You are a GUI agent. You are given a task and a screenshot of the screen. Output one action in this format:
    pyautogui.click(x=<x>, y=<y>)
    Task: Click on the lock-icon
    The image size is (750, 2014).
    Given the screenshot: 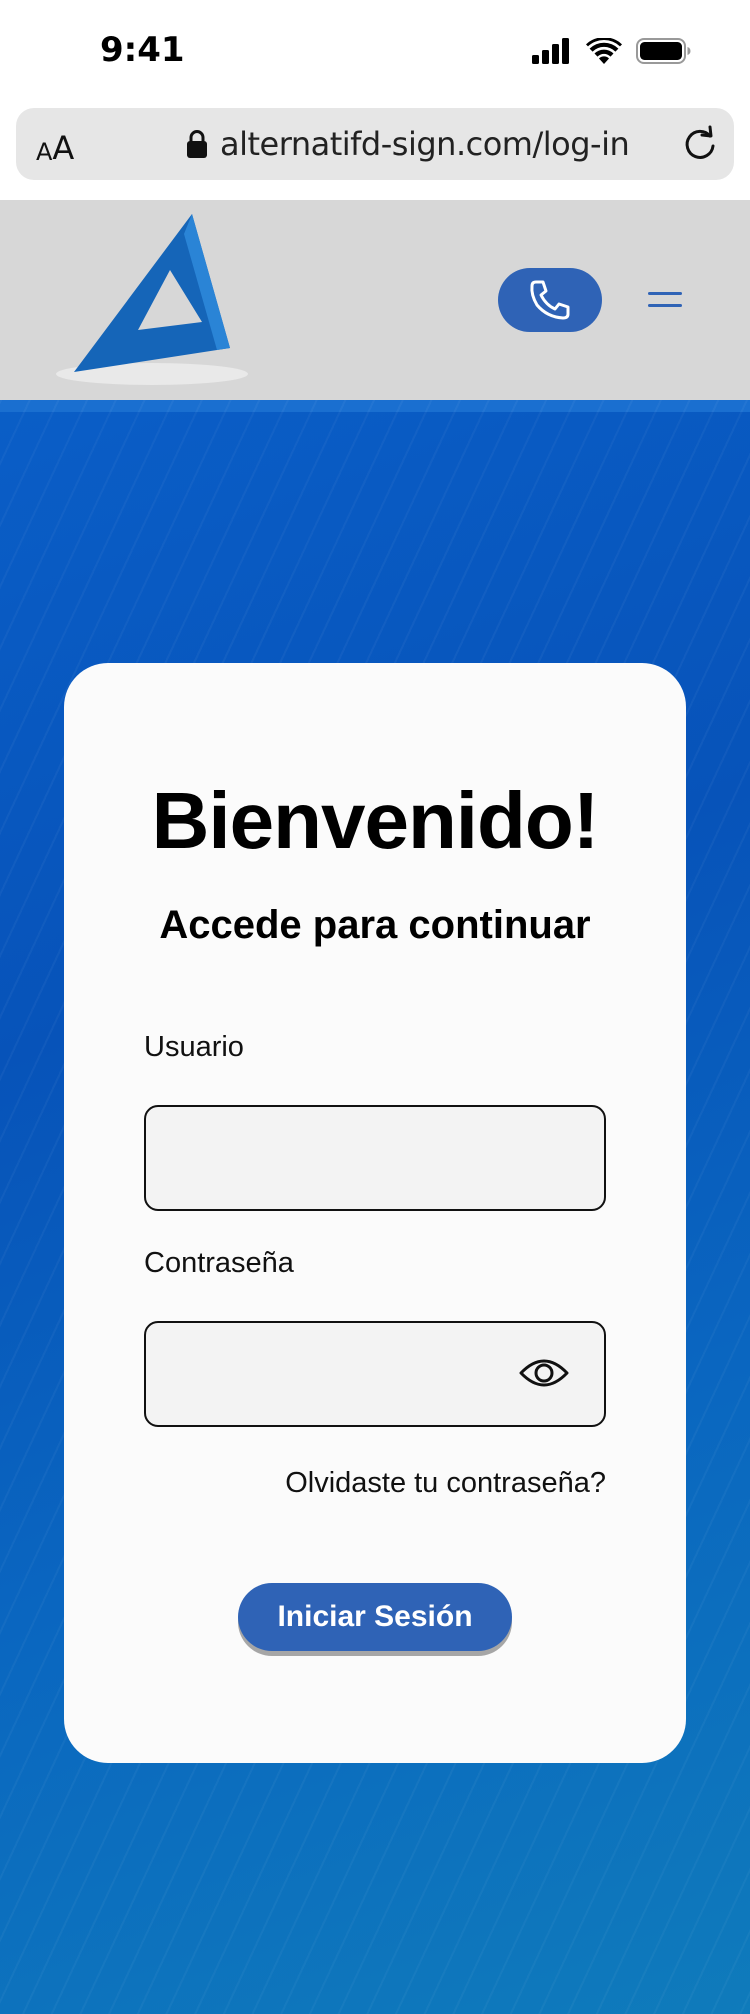 What is the action you would take?
    pyautogui.click(x=197, y=144)
    